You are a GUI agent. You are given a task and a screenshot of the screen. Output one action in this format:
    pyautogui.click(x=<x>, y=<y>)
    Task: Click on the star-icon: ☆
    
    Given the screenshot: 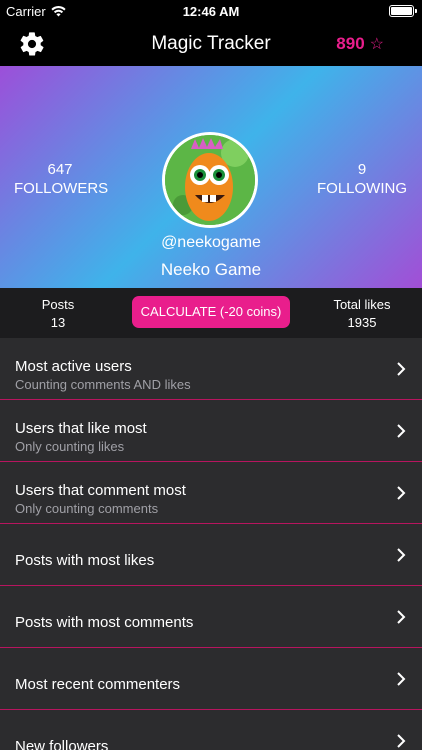 What is the action you would take?
    pyautogui.click(x=376, y=44)
    